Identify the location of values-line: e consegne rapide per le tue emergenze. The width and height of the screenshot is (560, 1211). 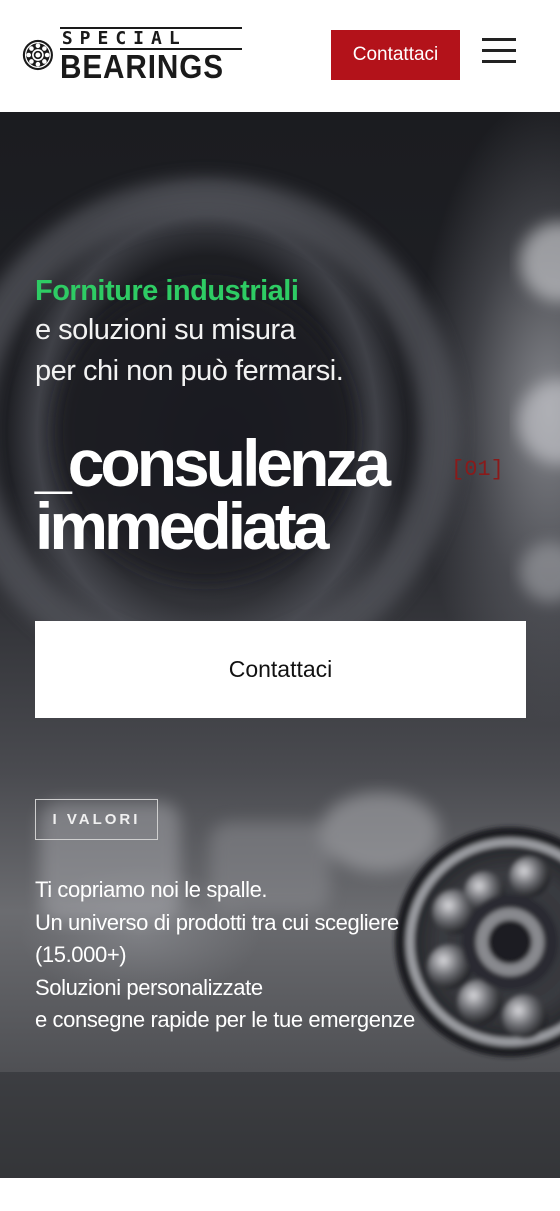
(225, 1019).